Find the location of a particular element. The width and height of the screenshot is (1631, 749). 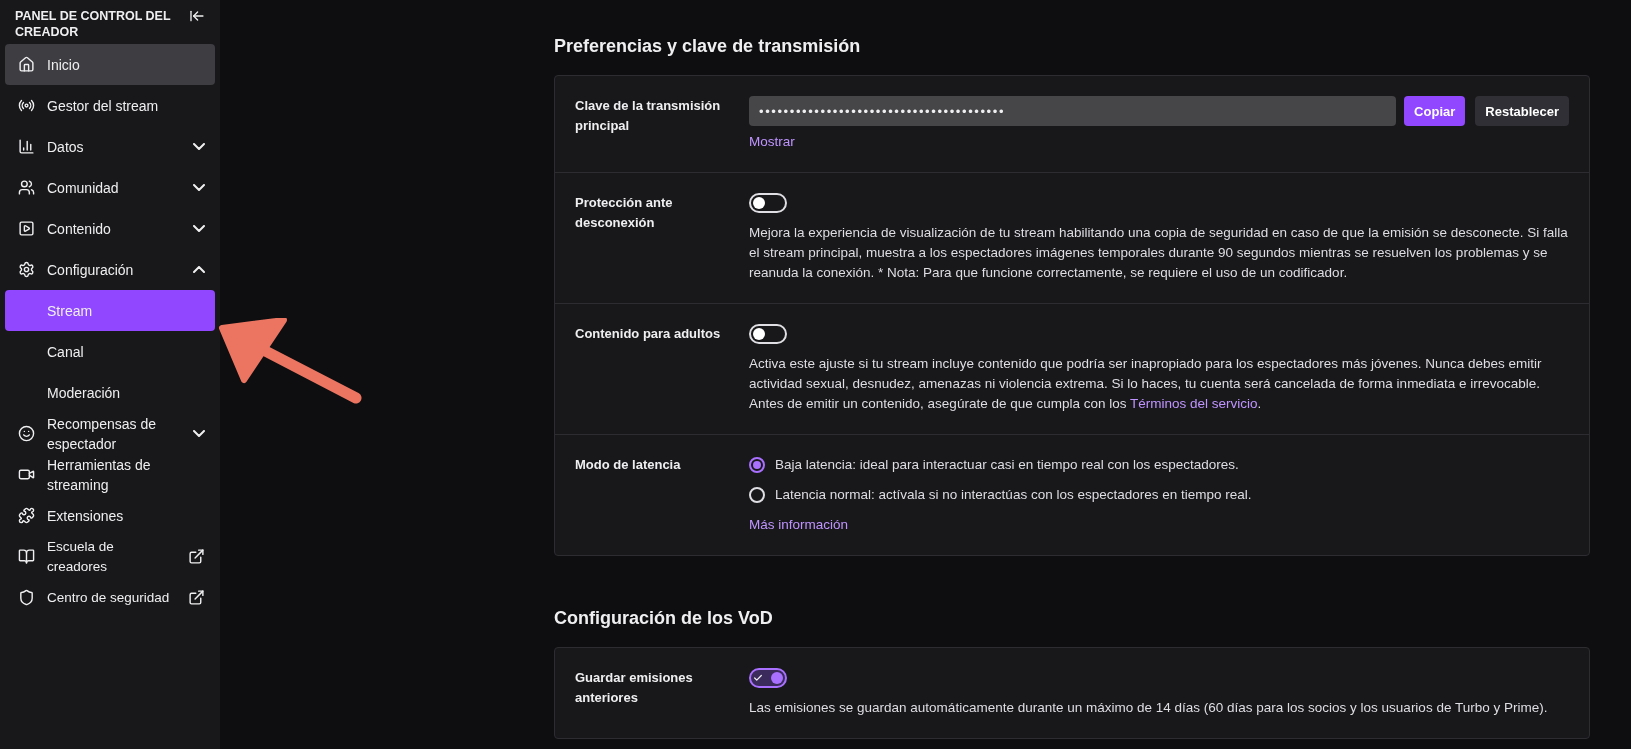

sidebar-item: Centro de seguridad is located at coordinates (110, 597).